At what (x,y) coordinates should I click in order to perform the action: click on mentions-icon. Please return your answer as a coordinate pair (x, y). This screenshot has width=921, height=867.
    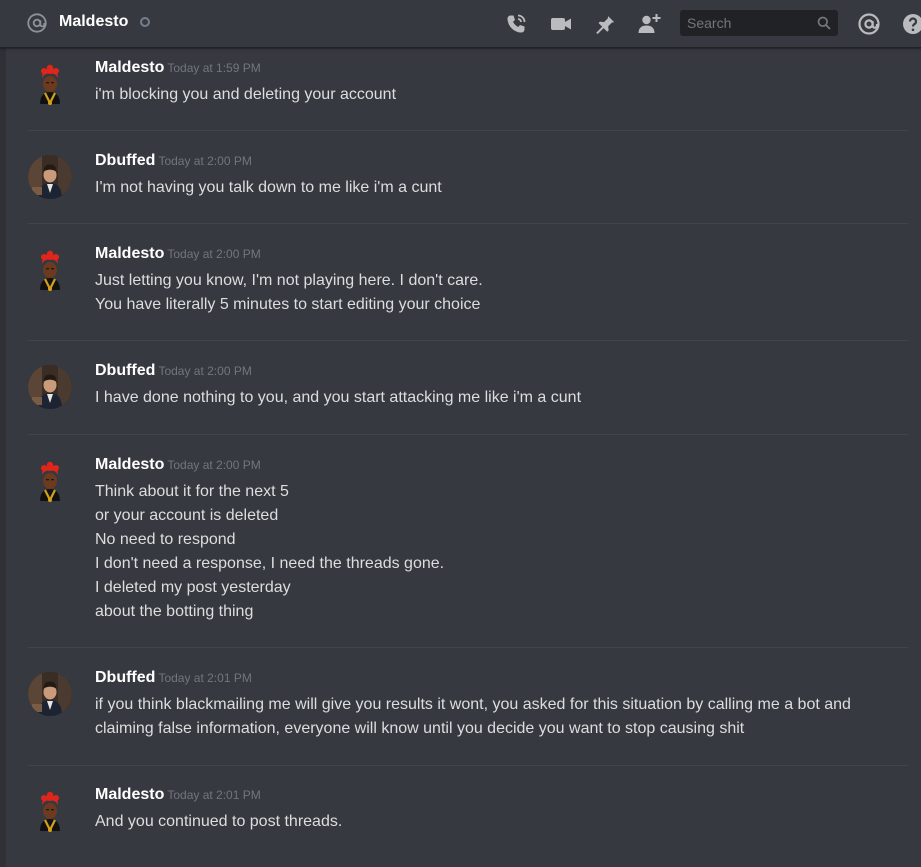
    Looking at the image, I should click on (869, 24).